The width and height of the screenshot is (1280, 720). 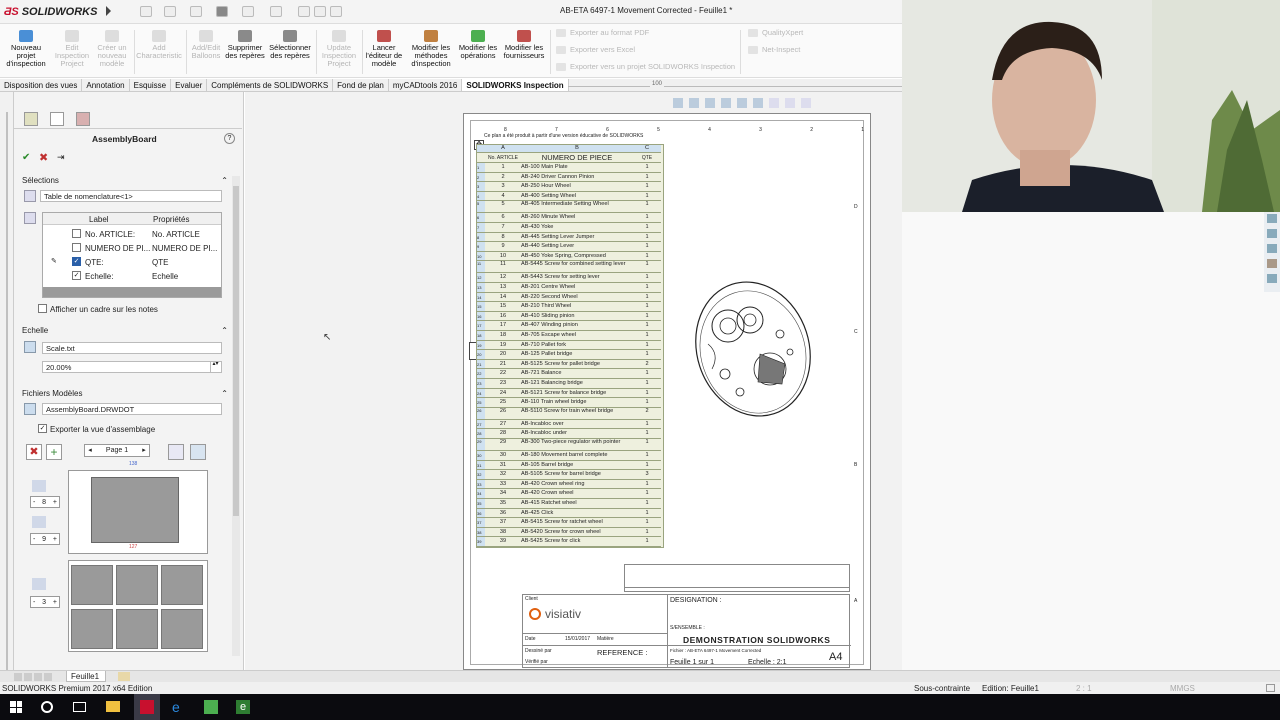 I want to click on next-sheet-icon, so click(x=38, y=677).